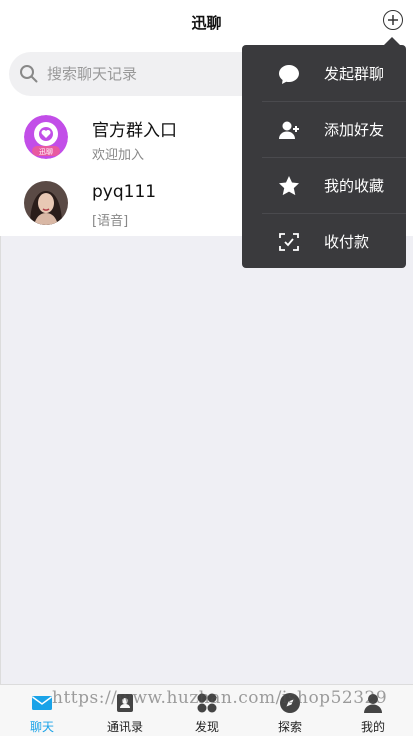 This screenshot has height=736, width=413. I want to click on explore-icon, so click(290, 703).